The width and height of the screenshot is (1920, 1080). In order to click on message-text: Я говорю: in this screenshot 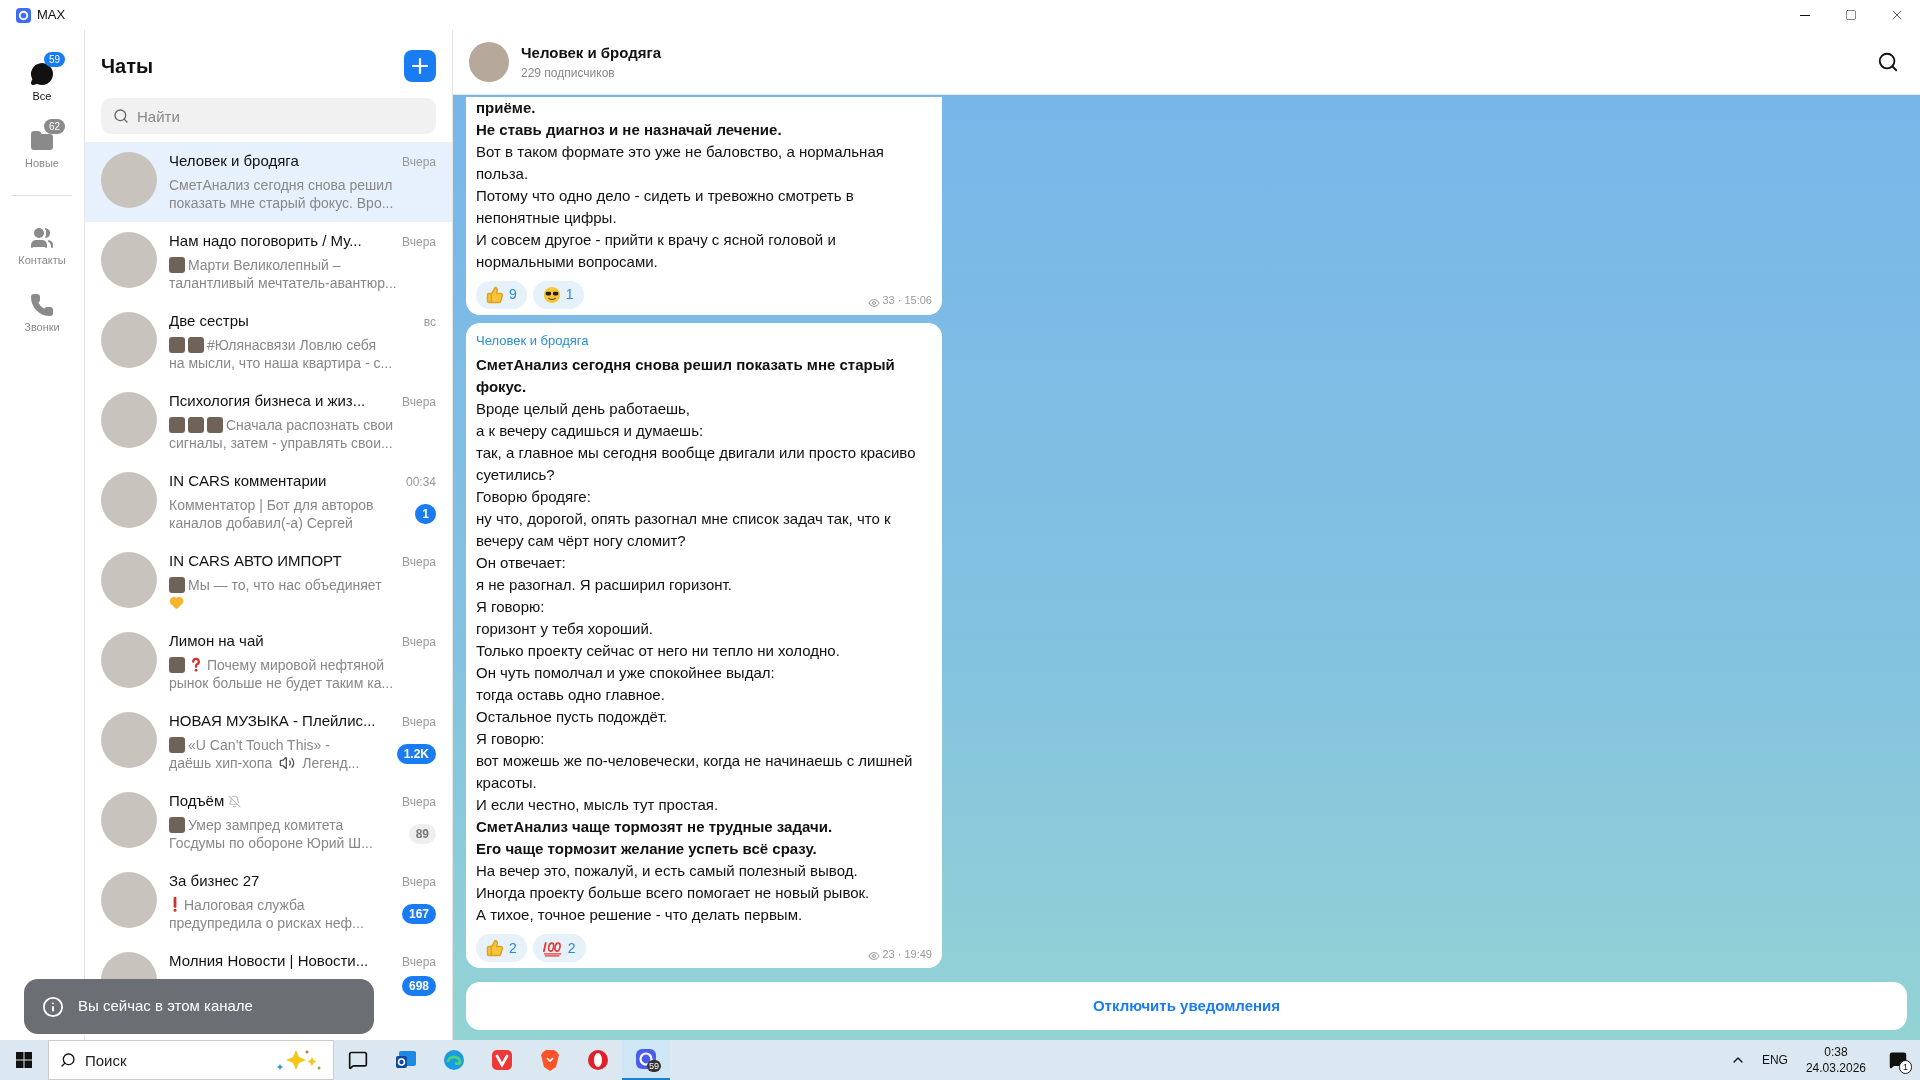, I will do `click(511, 739)`.